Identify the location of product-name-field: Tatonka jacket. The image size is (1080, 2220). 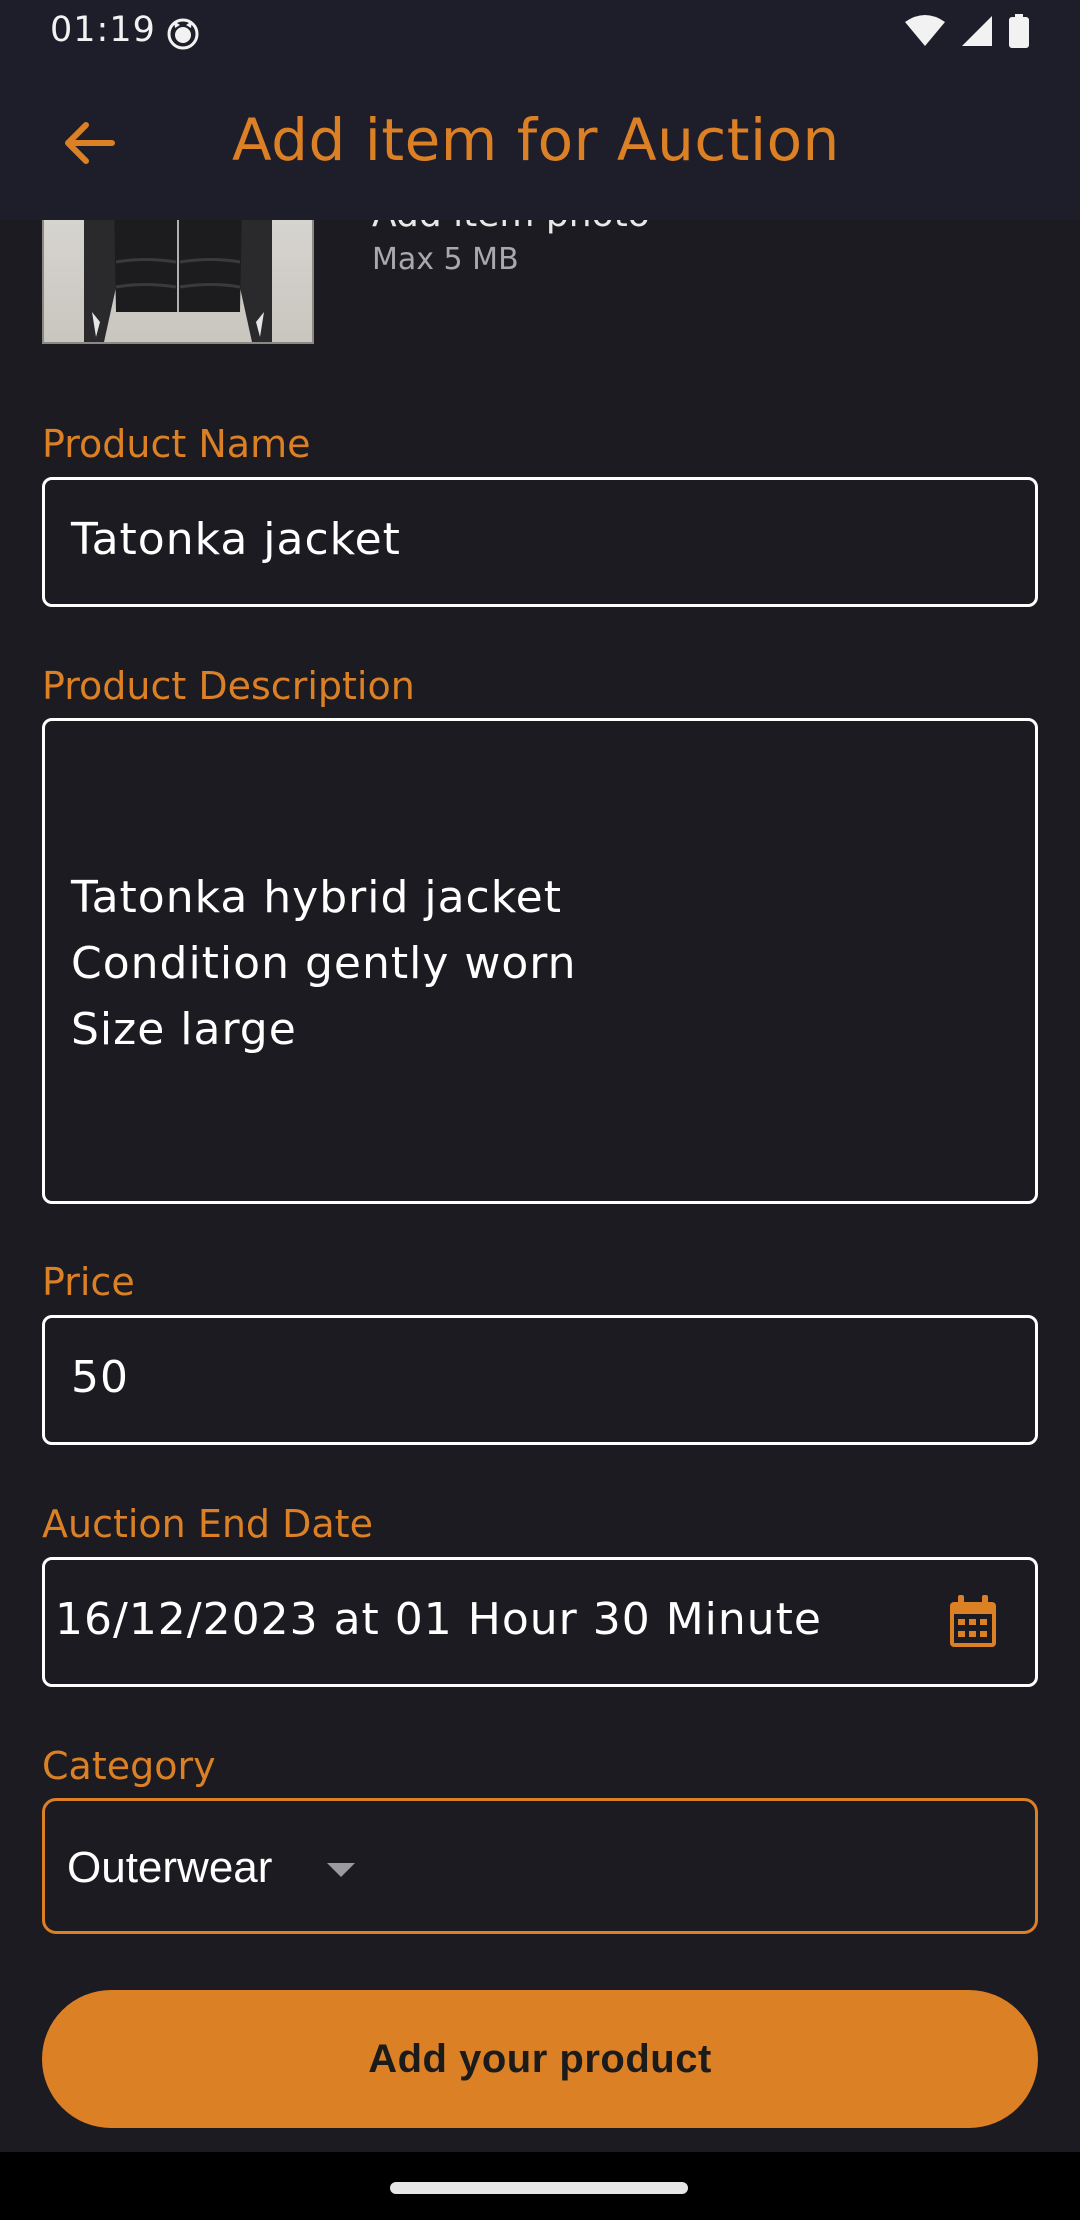
(540, 542).